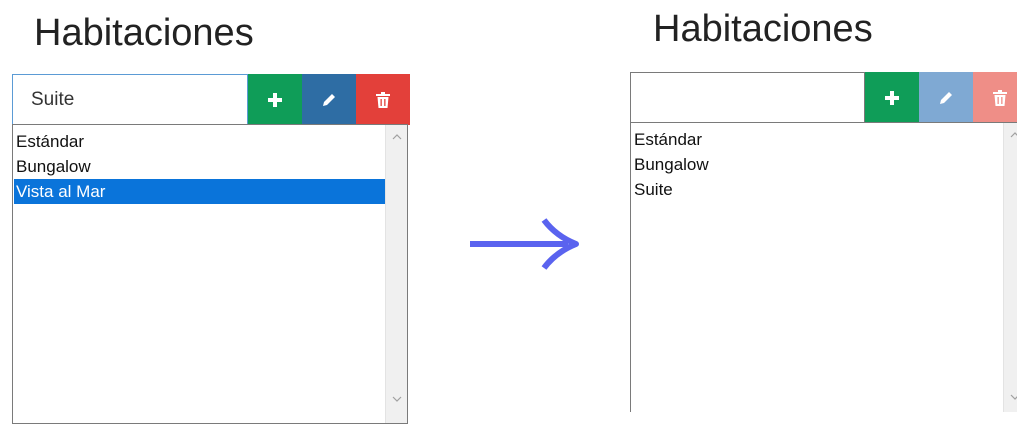  Describe the element at coordinates (817, 189) in the screenshot. I see `list-item: Suite` at that location.